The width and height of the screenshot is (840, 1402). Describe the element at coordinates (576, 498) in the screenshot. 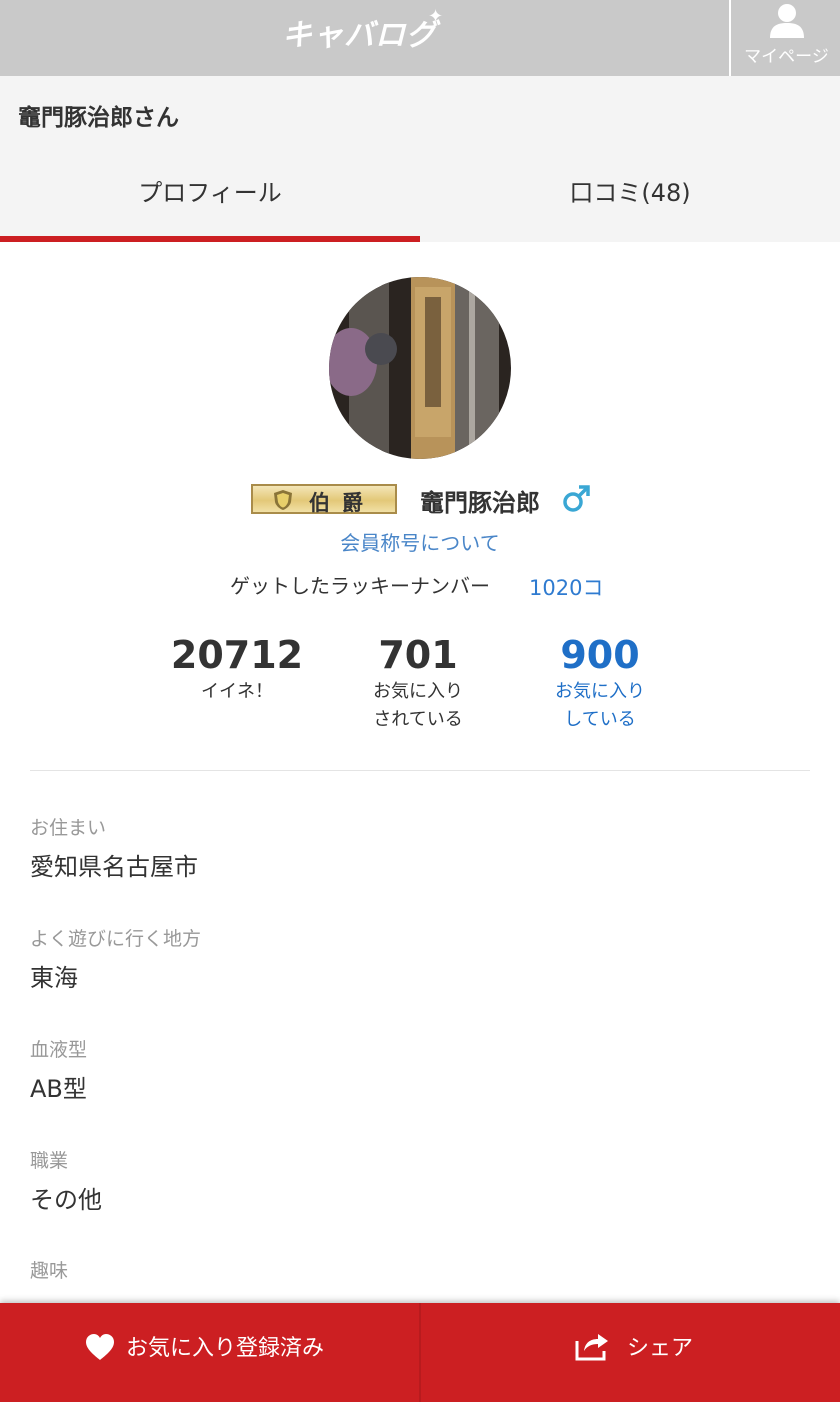

I see `male-icon` at that location.